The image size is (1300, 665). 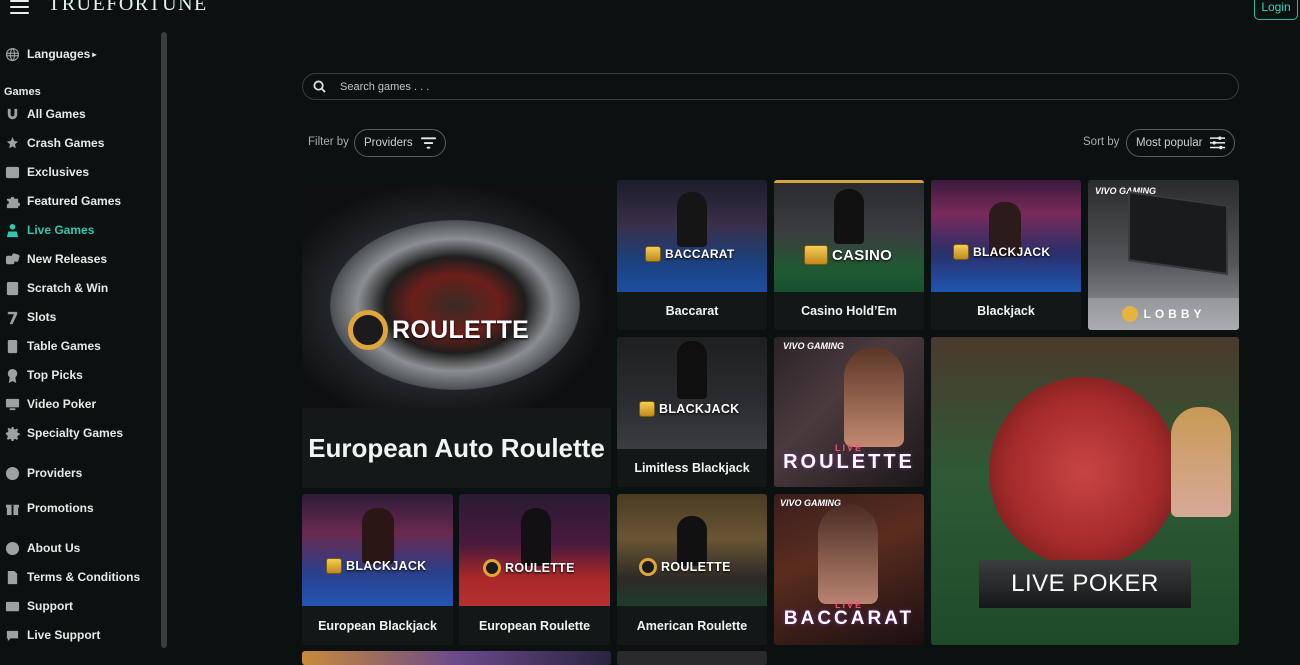 I want to click on seven-icon, so click(x=12, y=317).